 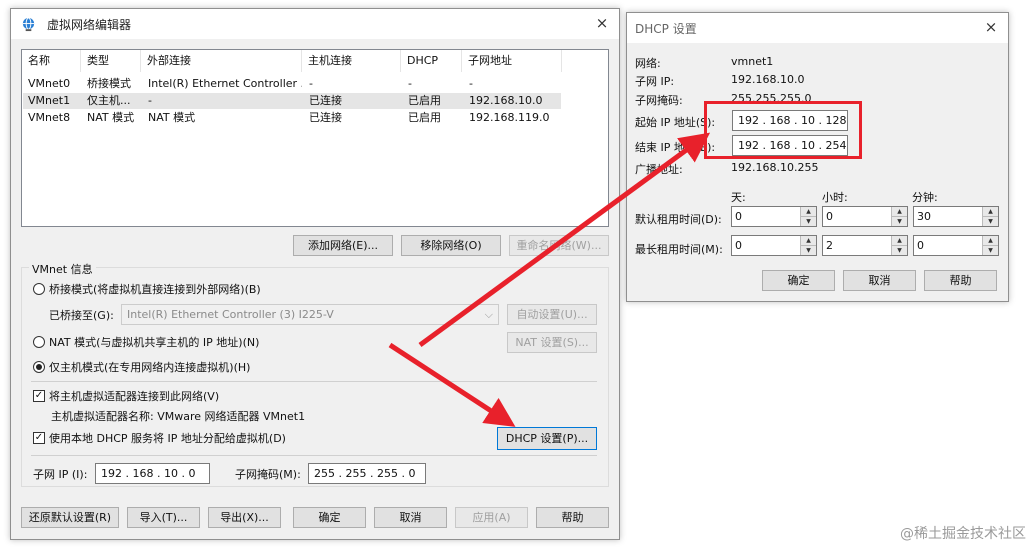 I want to click on window-title: 虚拟网络编辑器, so click(x=89, y=25).